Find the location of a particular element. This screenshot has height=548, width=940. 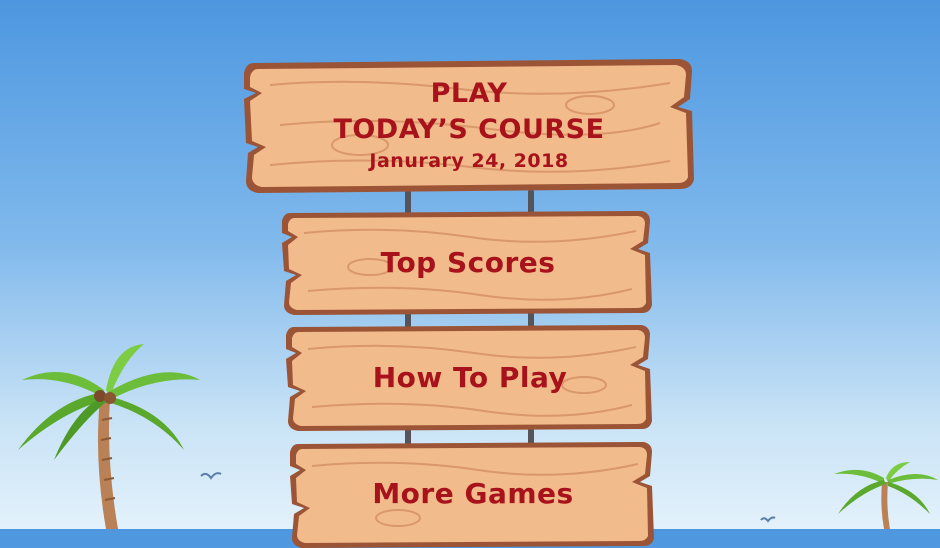

how-to-play-button: How To Play is located at coordinates (470, 377).